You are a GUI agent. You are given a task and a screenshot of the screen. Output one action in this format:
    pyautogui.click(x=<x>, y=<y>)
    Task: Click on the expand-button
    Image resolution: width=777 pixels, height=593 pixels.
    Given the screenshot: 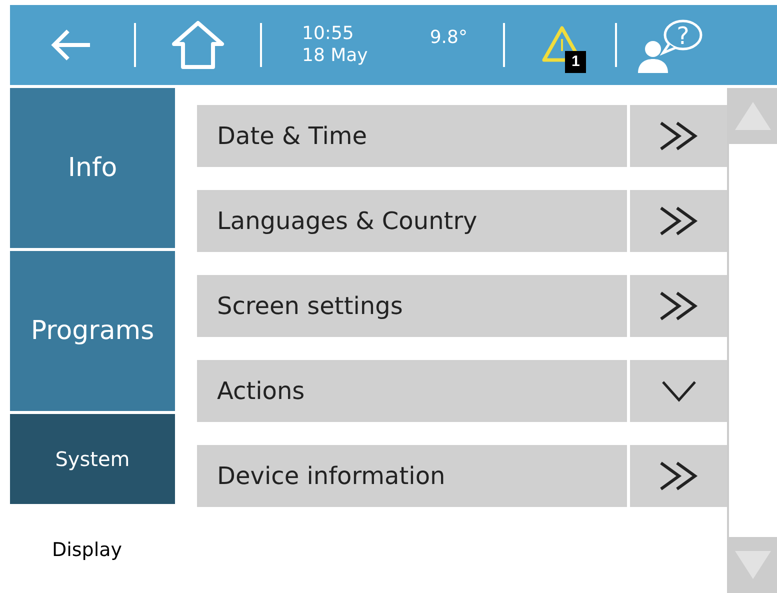 What is the action you would take?
    pyautogui.click(x=678, y=391)
    